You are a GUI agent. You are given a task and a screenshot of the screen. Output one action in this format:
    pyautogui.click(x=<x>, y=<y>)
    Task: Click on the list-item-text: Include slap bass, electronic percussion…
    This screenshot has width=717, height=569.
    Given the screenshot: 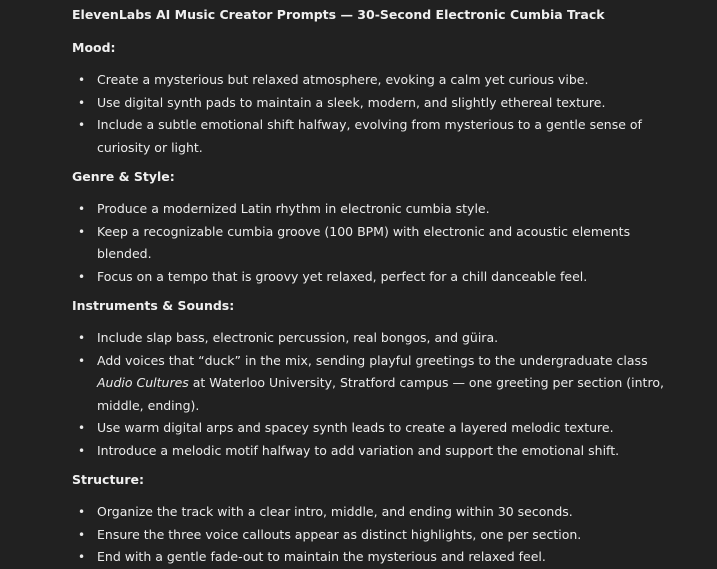 What is the action you would take?
    pyautogui.click(x=298, y=337)
    